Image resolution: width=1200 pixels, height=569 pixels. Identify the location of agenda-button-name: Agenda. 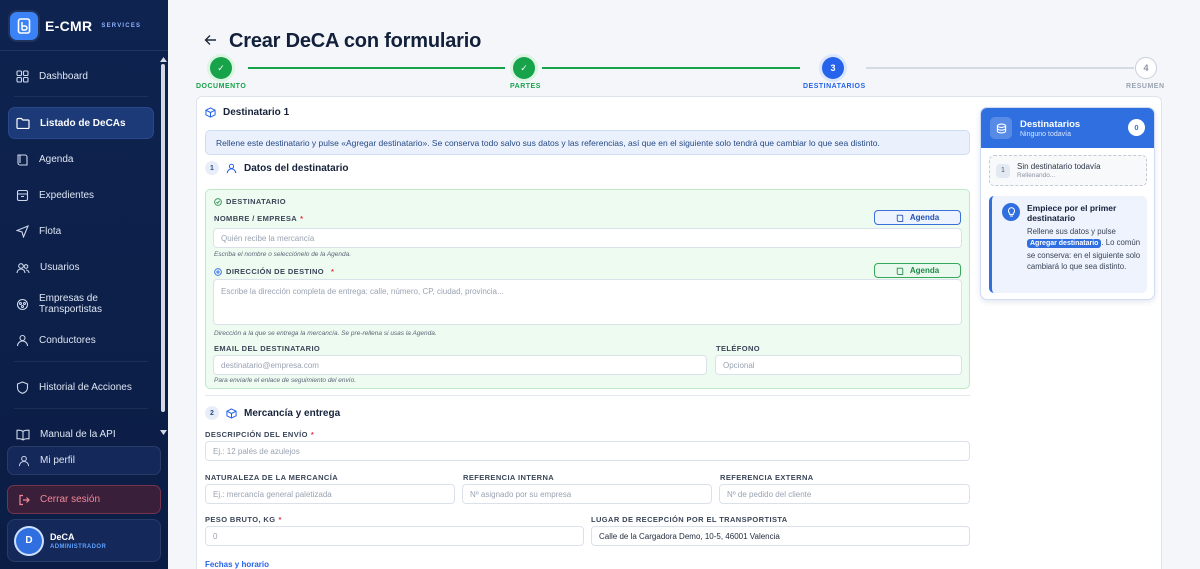
(917, 217).